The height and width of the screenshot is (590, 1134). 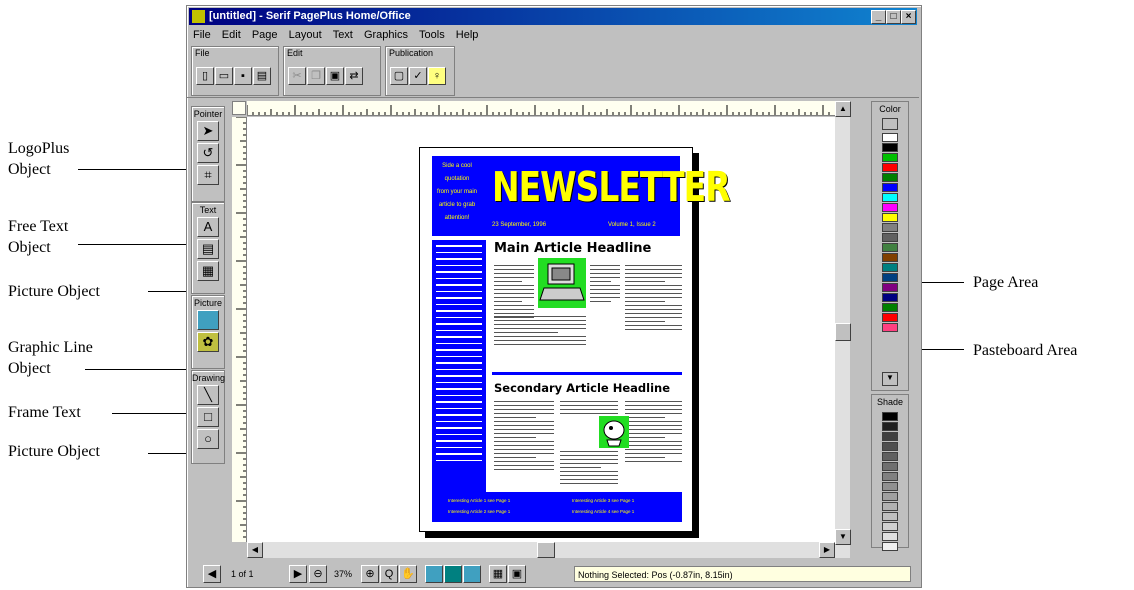 What do you see at coordinates (208, 153) in the screenshot?
I see `rotate-tool-icon: ↺` at bounding box center [208, 153].